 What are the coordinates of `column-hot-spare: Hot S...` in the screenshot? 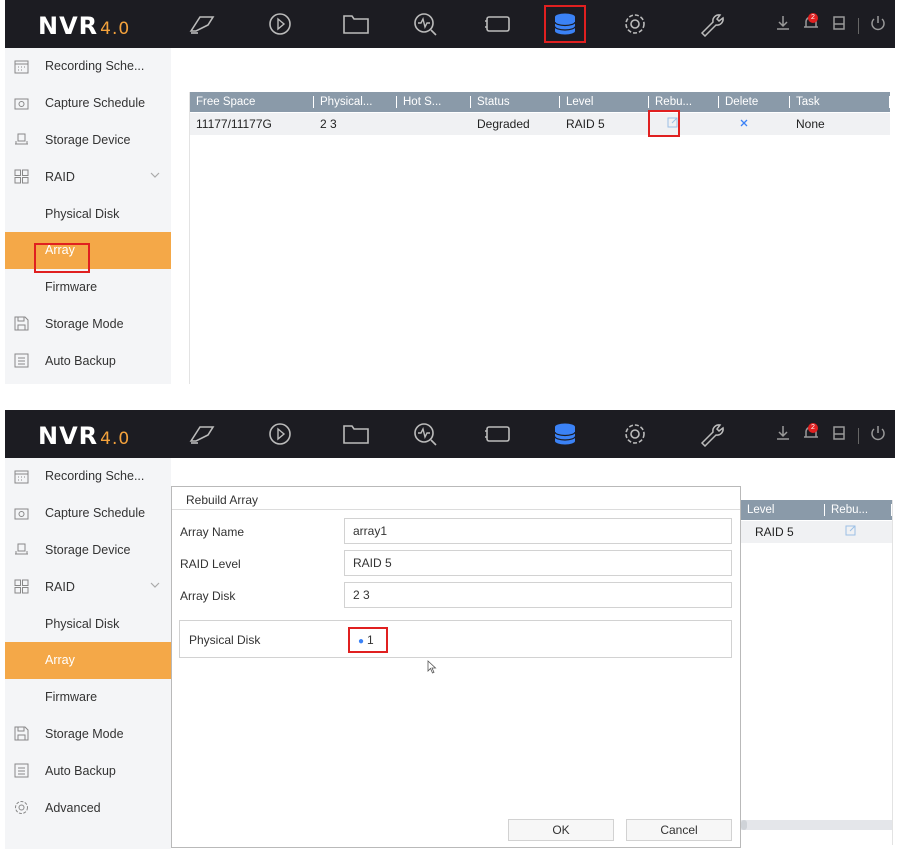 It's located at (434, 102).